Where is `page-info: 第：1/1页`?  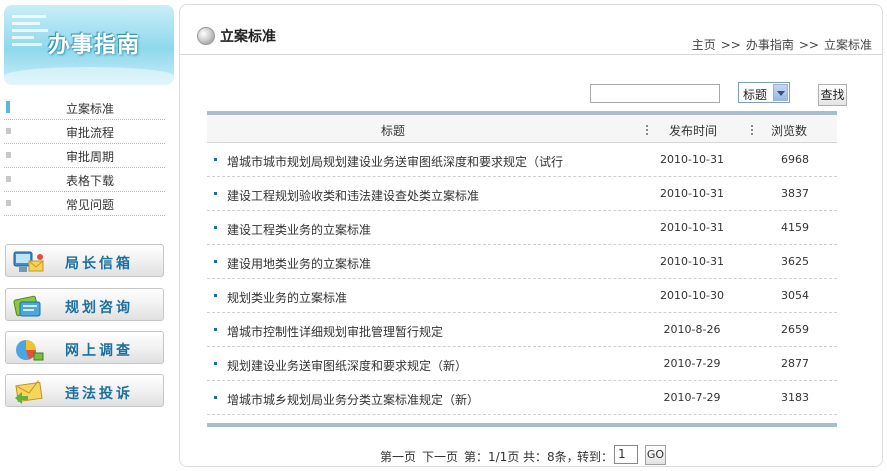
page-info: 第：1/1页 is located at coordinates (492, 457).